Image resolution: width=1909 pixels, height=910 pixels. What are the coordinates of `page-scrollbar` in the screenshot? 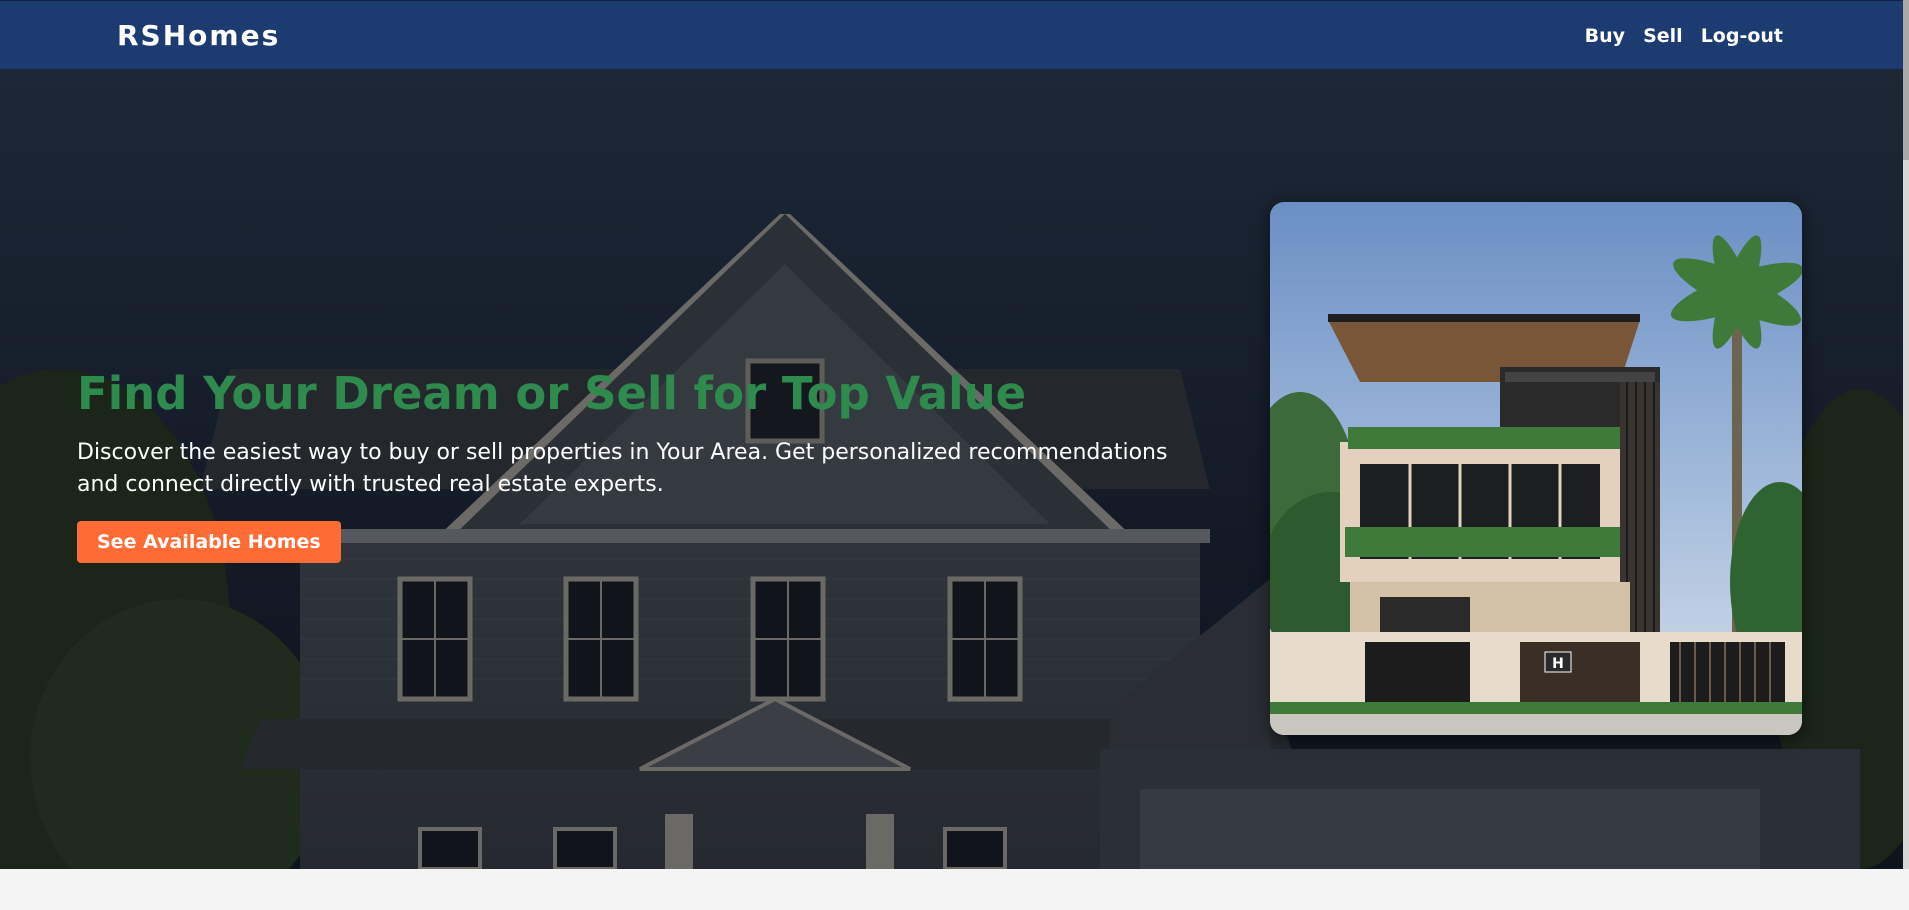 It's located at (1906, 434).